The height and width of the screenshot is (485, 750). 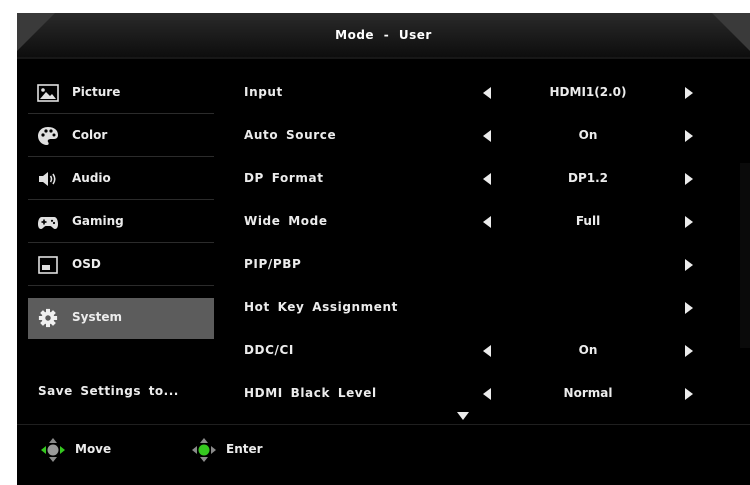 What do you see at coordinates (48, 136) in the screenshot?
I see `palette-icon` at bounding box center [48, 136].